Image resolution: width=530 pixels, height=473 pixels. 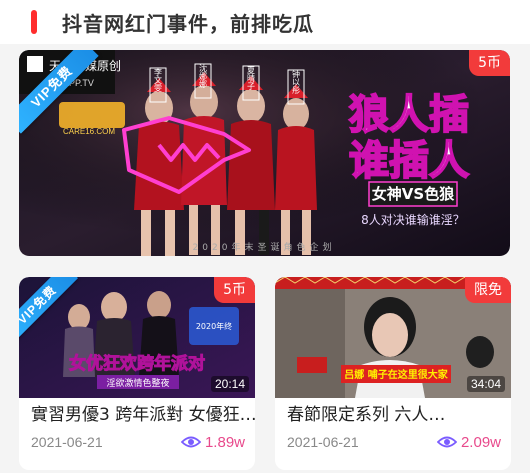 I want to click on poster-cast-name: 夏晴子, so click(x=251, y=78).